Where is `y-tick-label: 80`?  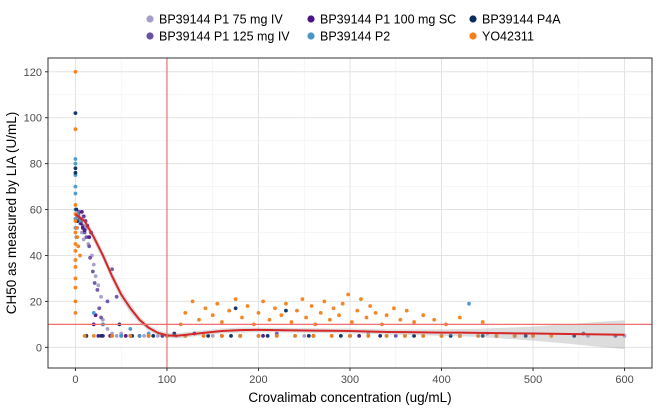
y-tick-label: 80 is located at coordinates (36, 165).